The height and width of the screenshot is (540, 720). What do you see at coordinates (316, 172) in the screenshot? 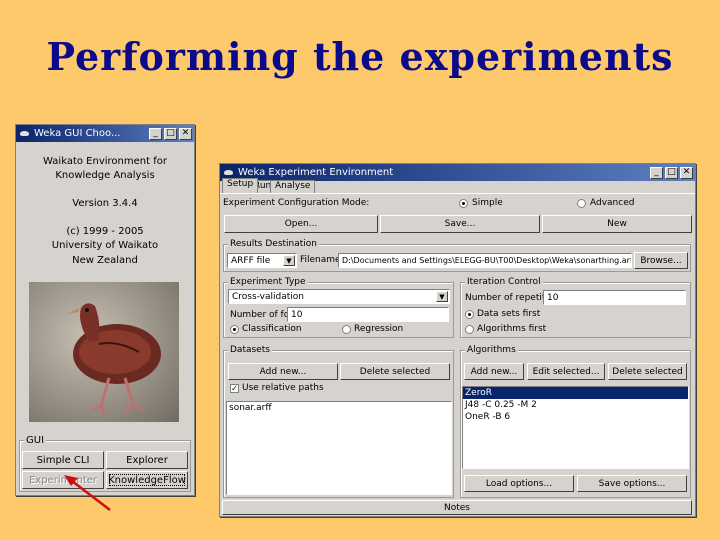
I see `experiment-title: Weka Experiment Environment` at bounding box center [316, 172].